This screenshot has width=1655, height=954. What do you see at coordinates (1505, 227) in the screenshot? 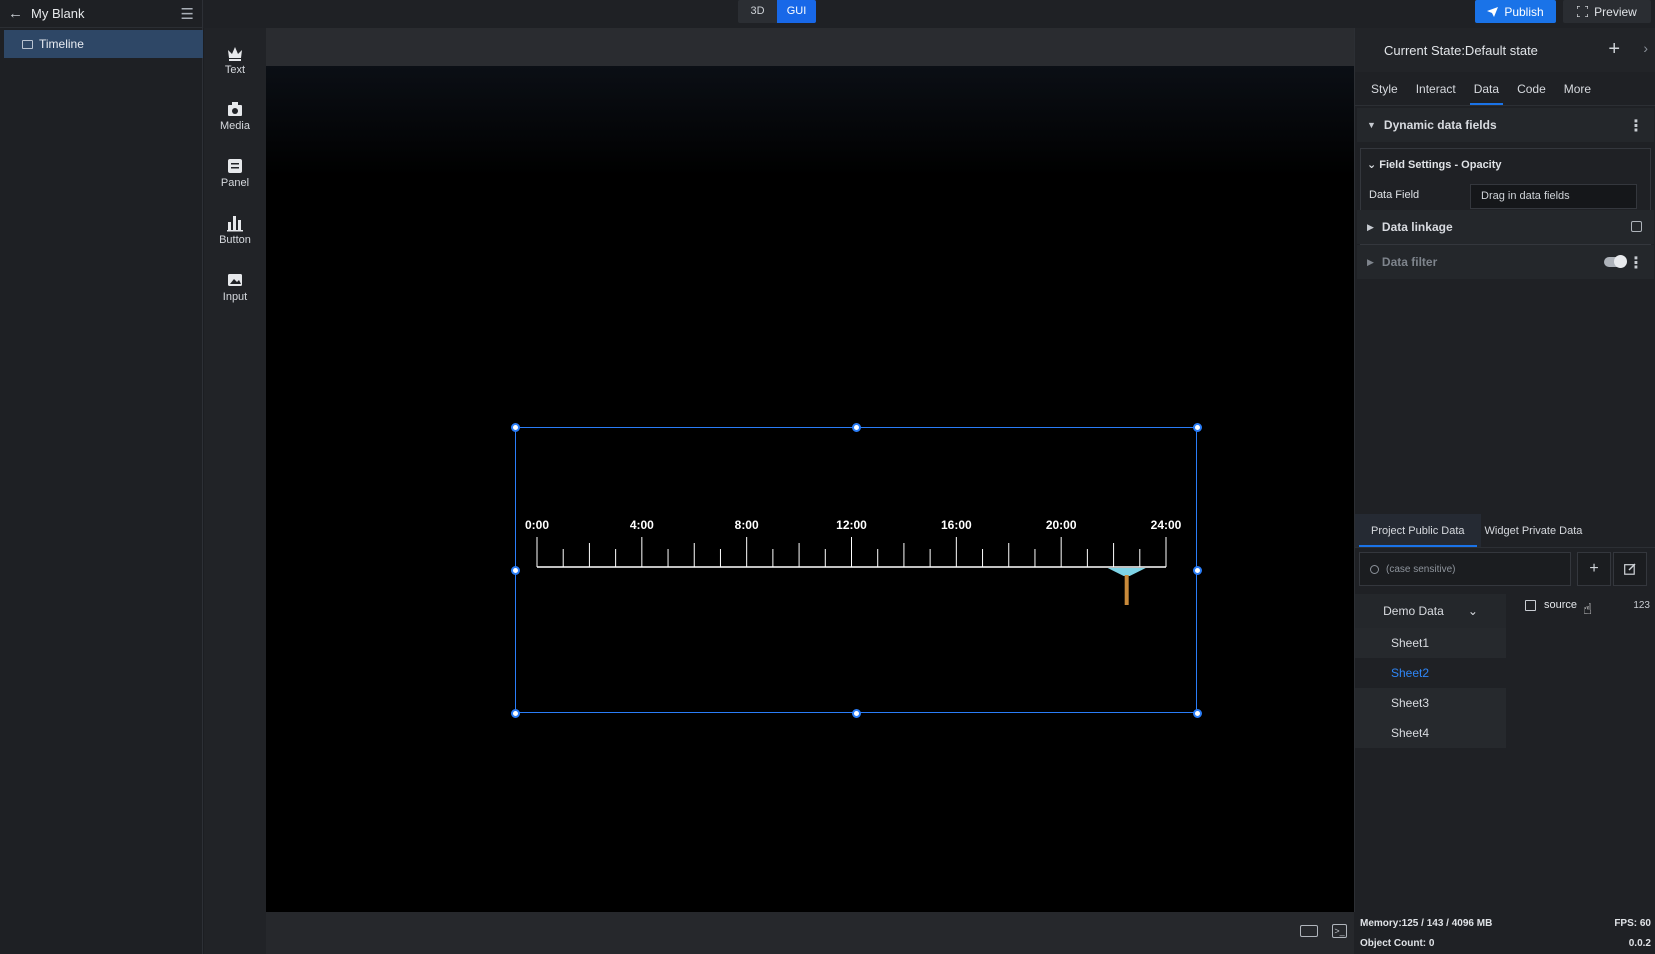
I see `data-linkage-section: ▶ Data linkage` at bounding box center [1505, 227].